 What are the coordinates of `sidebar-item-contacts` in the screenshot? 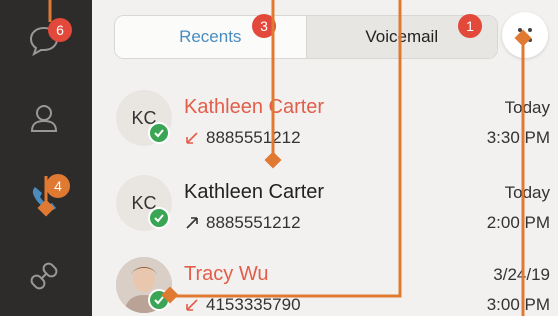 It's located at (44, 118).